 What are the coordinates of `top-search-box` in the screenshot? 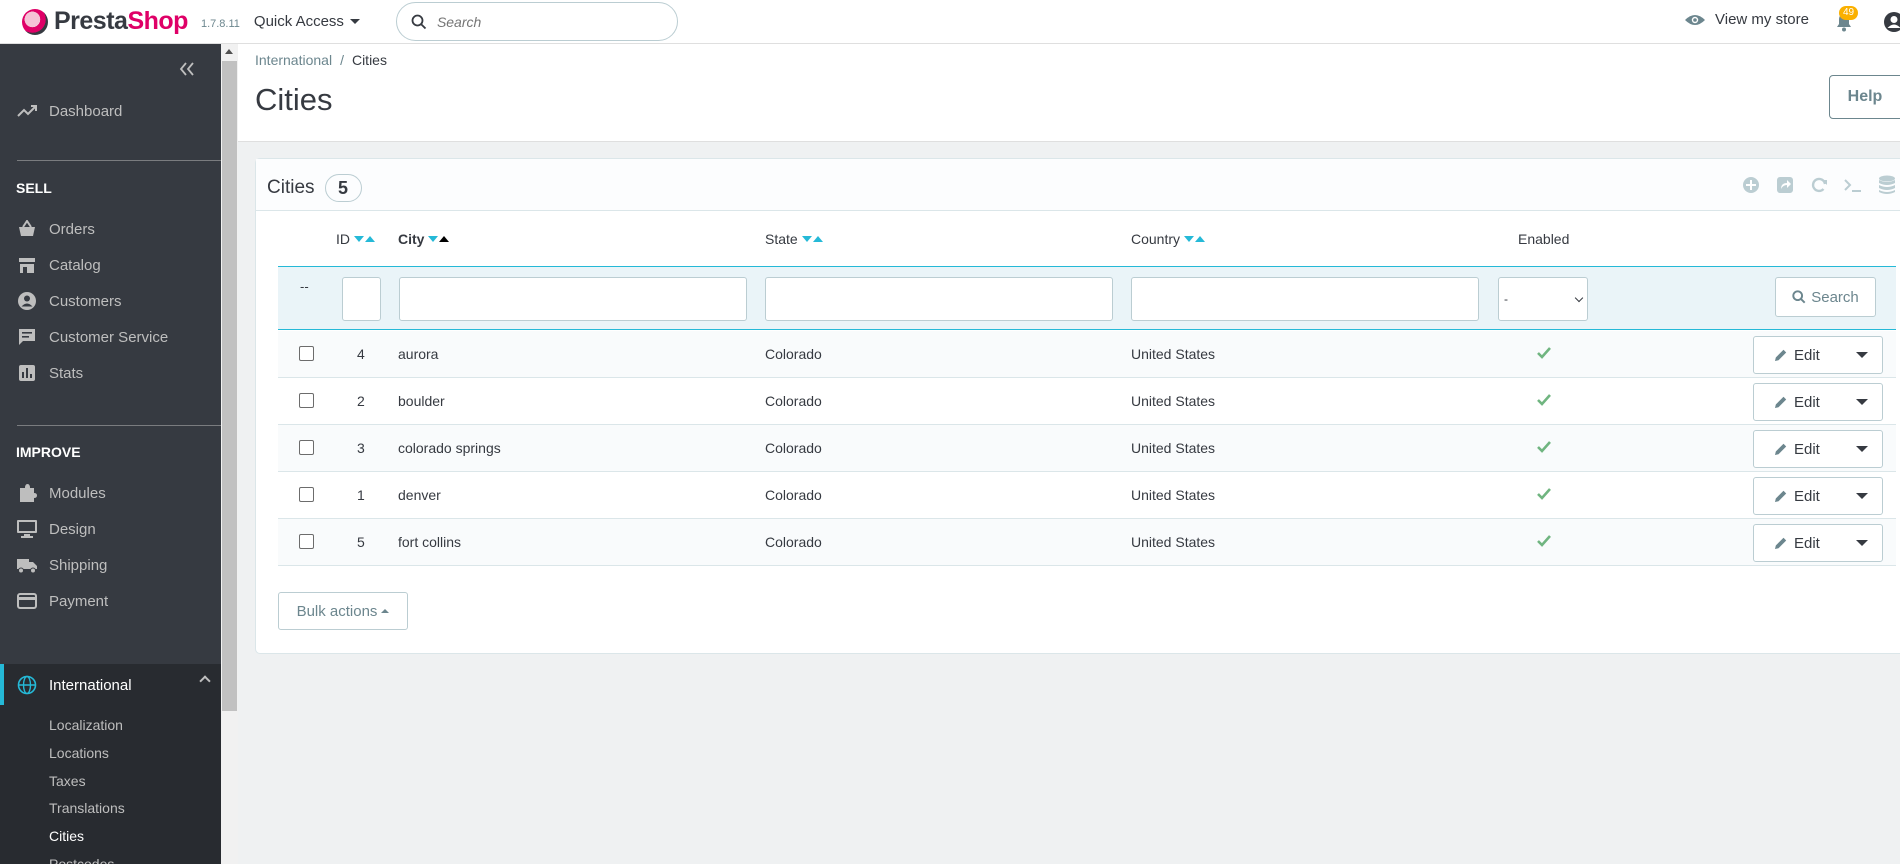 It's located at (536, 21).